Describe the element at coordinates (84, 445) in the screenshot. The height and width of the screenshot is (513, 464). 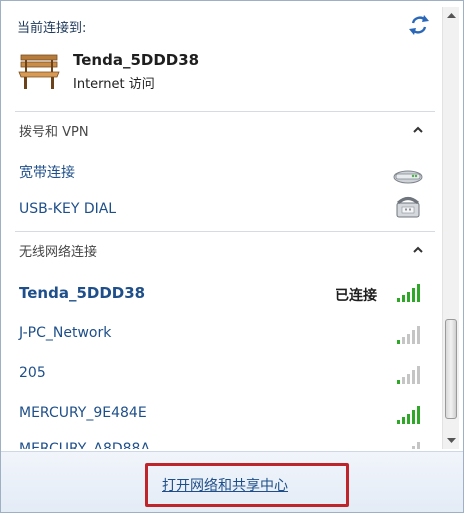
I see `wifi-network-item: MERCURY_A8D88A` at that location.